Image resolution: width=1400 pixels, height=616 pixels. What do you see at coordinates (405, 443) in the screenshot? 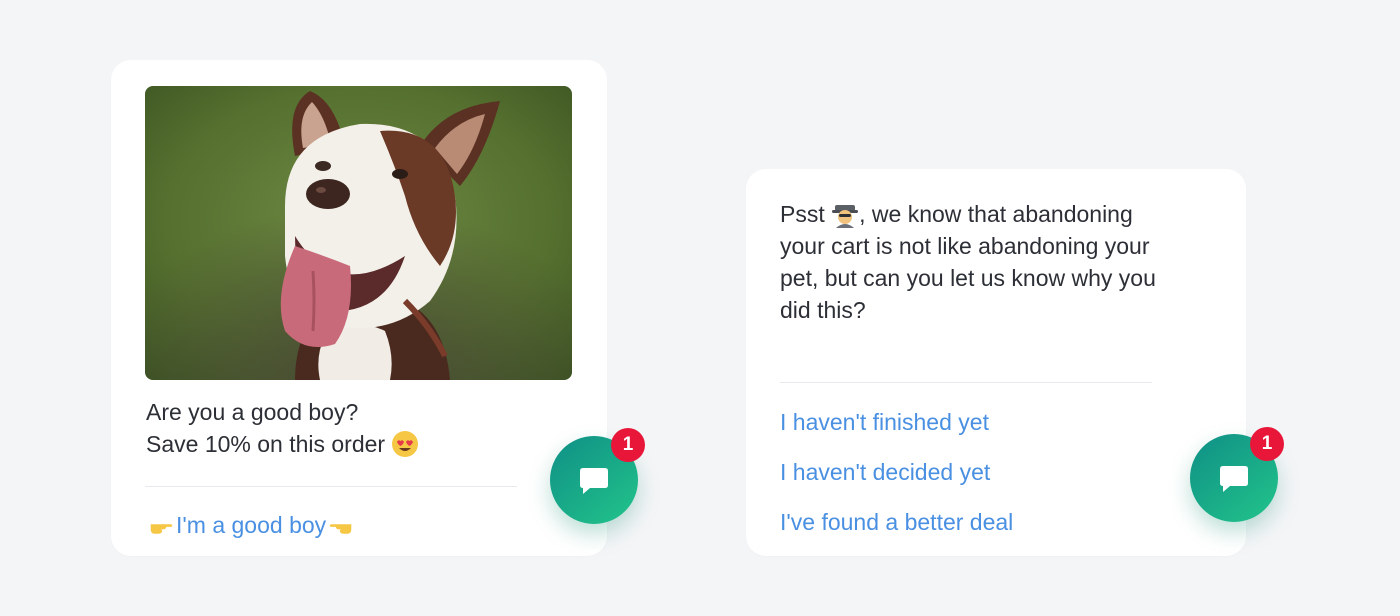
I see `heart-eyes-emoji-icon` at bounding box center [405, 443].